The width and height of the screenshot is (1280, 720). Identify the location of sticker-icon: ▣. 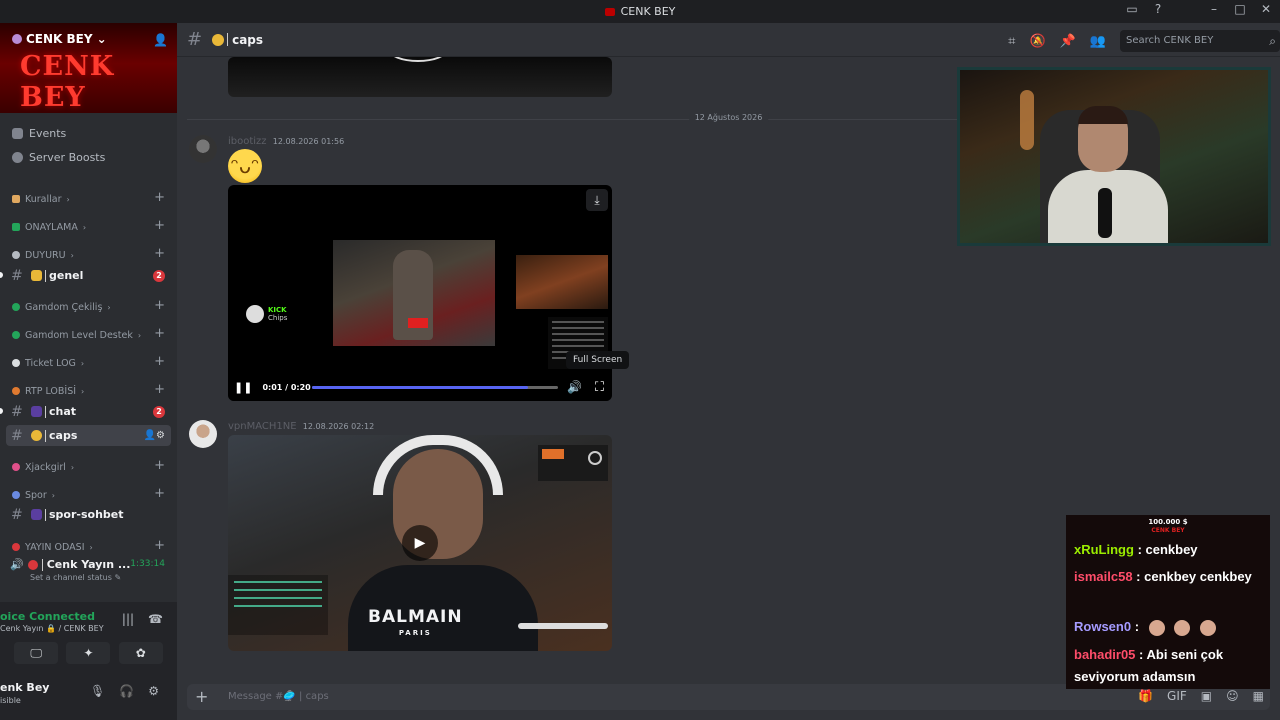
(1206, 696).